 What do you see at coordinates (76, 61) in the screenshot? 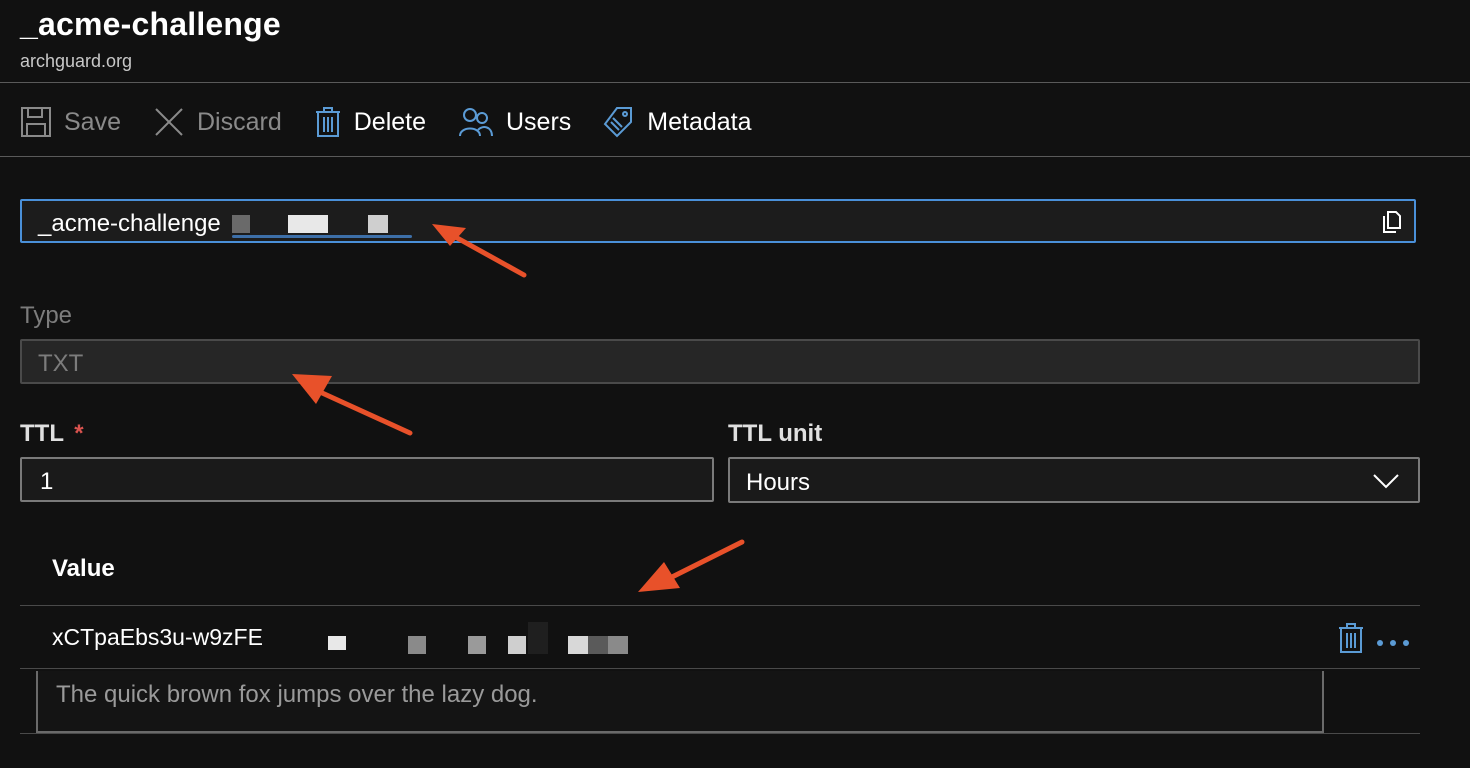
I see `page-subtitle: archguard.org` at bounding box center [76, 61].